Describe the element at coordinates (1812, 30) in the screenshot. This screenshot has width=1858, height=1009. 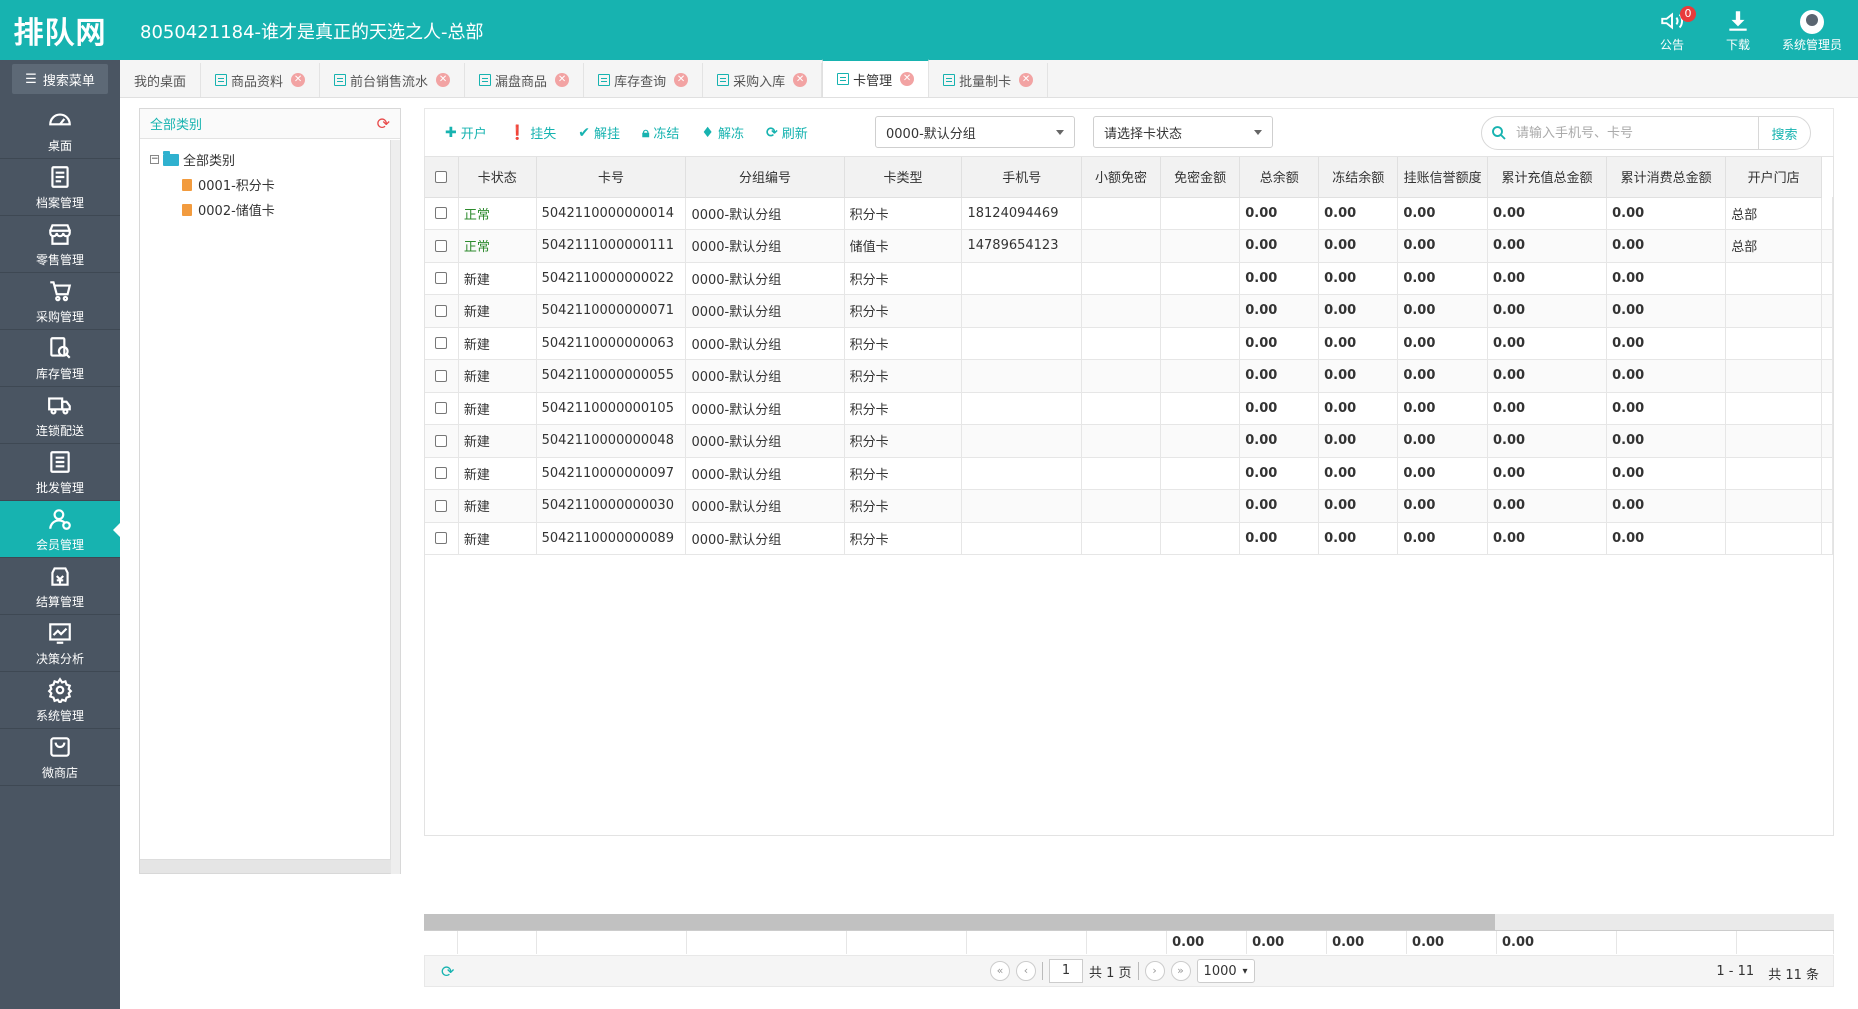
I see `user-menu-button: 系统管理员` at that location.